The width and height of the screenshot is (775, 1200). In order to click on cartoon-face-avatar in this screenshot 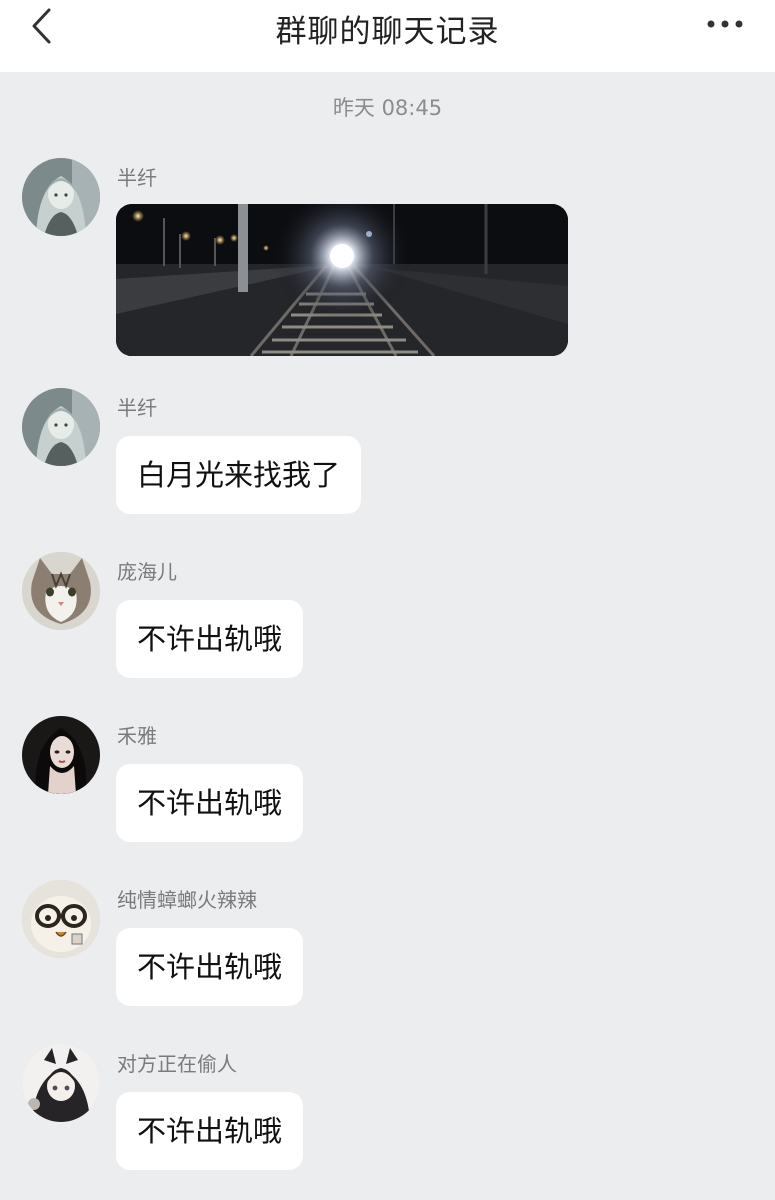, I will do `click(61, 919)`.